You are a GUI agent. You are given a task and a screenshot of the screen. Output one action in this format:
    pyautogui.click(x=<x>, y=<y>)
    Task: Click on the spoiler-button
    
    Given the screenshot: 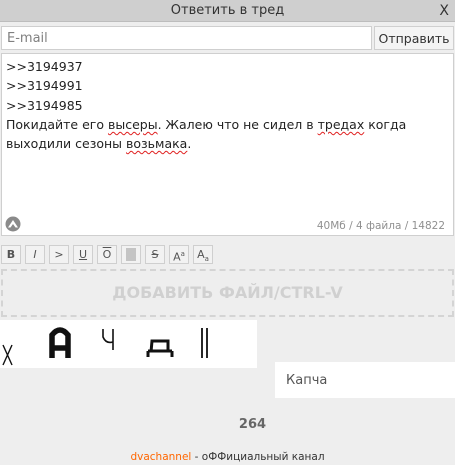 What is the action you would take?
    pyautogui.click(x=131, y=254)
    